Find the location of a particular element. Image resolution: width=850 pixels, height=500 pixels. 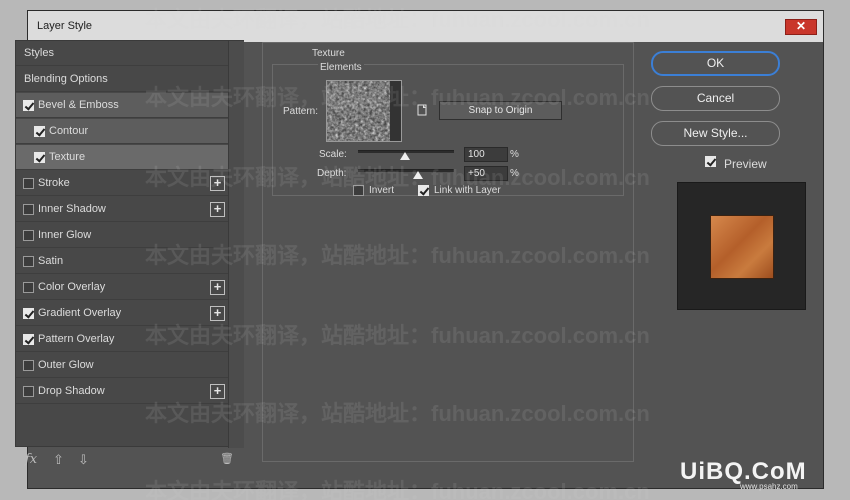

style-item-label: Inner Glow is located at coordinates (65, 235).